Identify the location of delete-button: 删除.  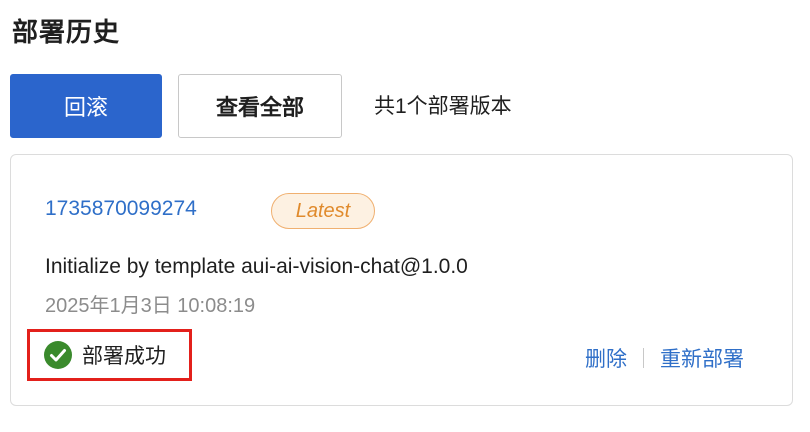
(606, 358).